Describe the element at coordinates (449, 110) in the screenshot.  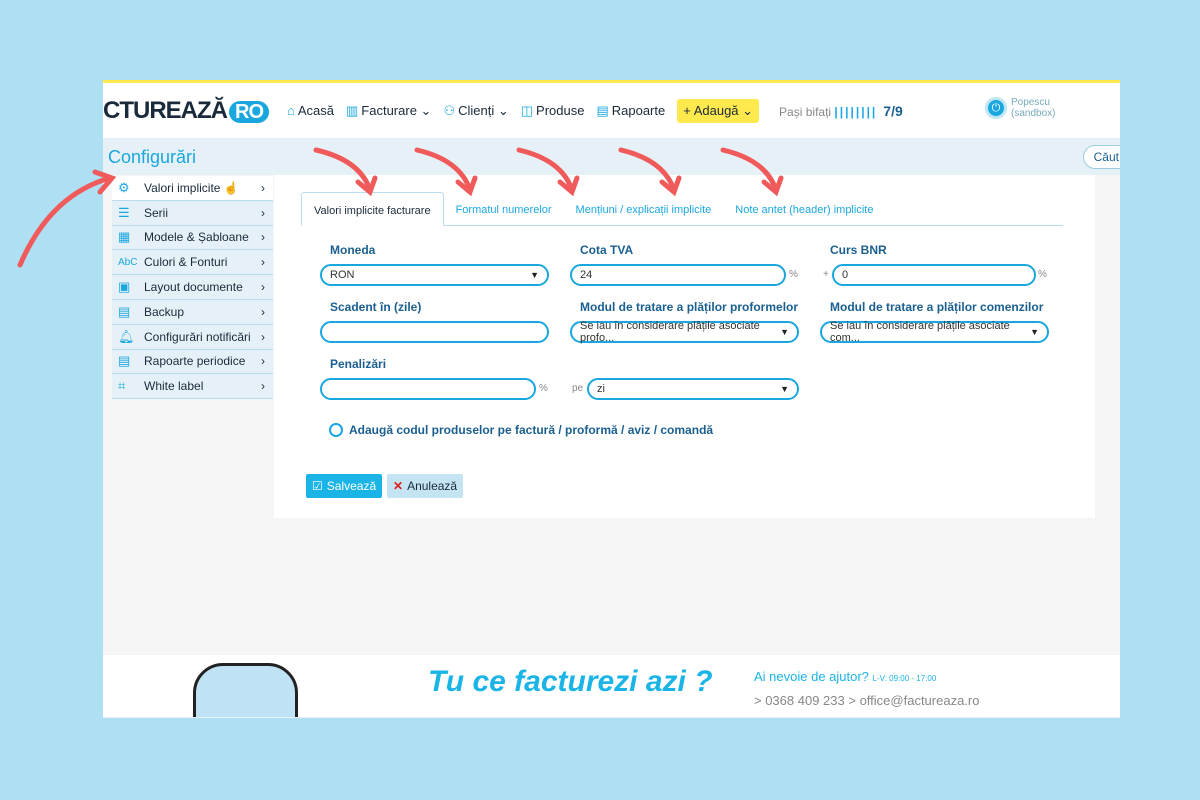
I see `users-icon: ⚇` at that location.